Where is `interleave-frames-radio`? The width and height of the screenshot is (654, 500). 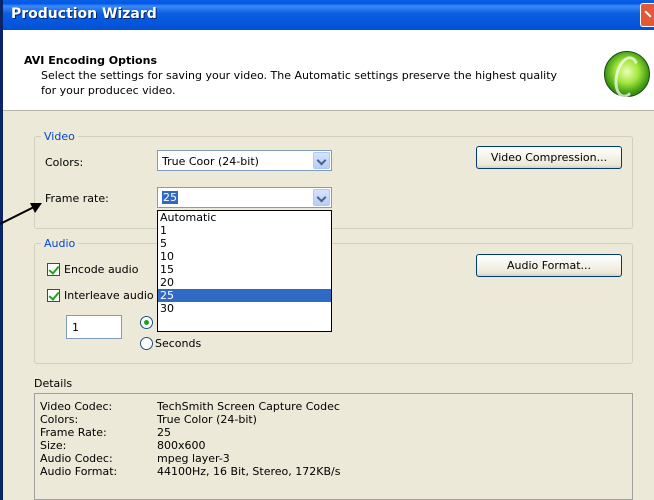
interleave-frames-radio is located at coordinates (146, 322).